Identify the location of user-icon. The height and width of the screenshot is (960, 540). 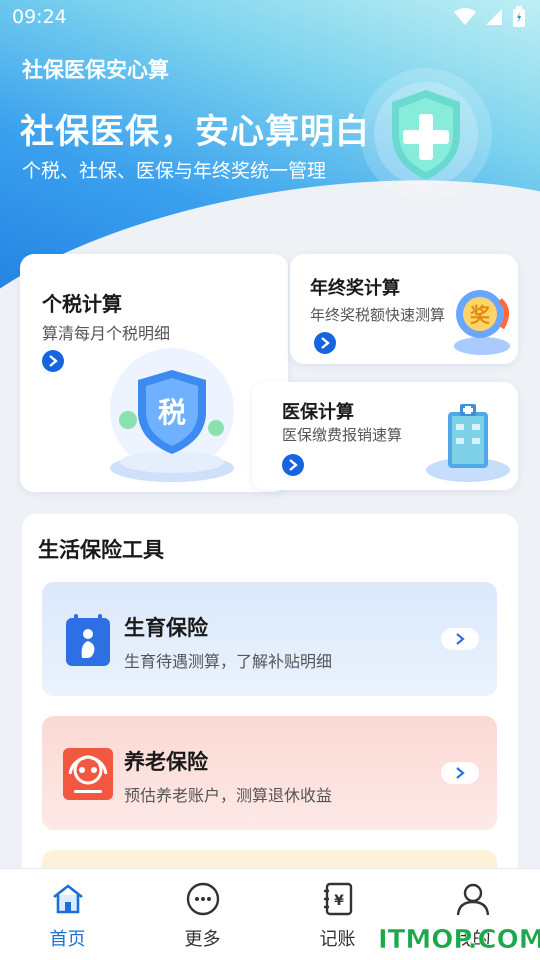
(473, 899).